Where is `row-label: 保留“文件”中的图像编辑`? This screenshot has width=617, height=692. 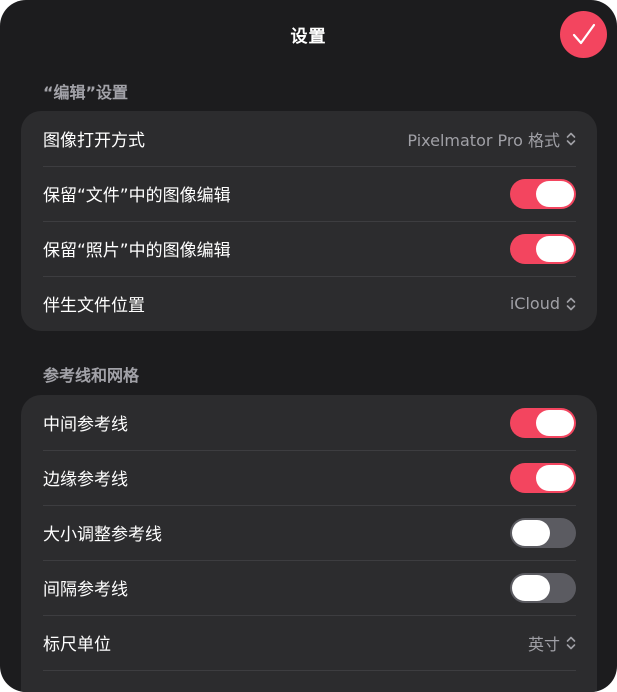
row-label: 保留“文件”中的图像编辑 is located at coordinates (137, 196).